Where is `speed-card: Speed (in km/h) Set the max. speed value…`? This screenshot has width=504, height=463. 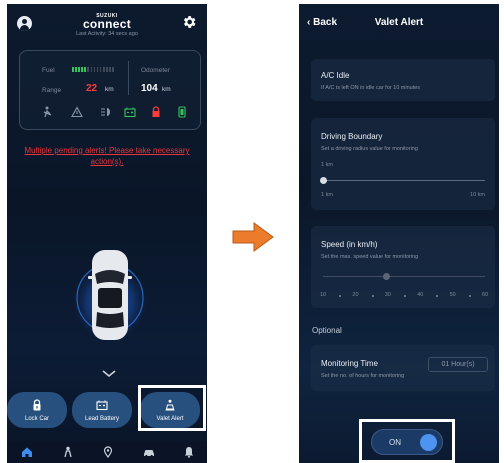
speed-card: Speed (in km/h) Set the max. speed value… is located at coordinates (403, 267).